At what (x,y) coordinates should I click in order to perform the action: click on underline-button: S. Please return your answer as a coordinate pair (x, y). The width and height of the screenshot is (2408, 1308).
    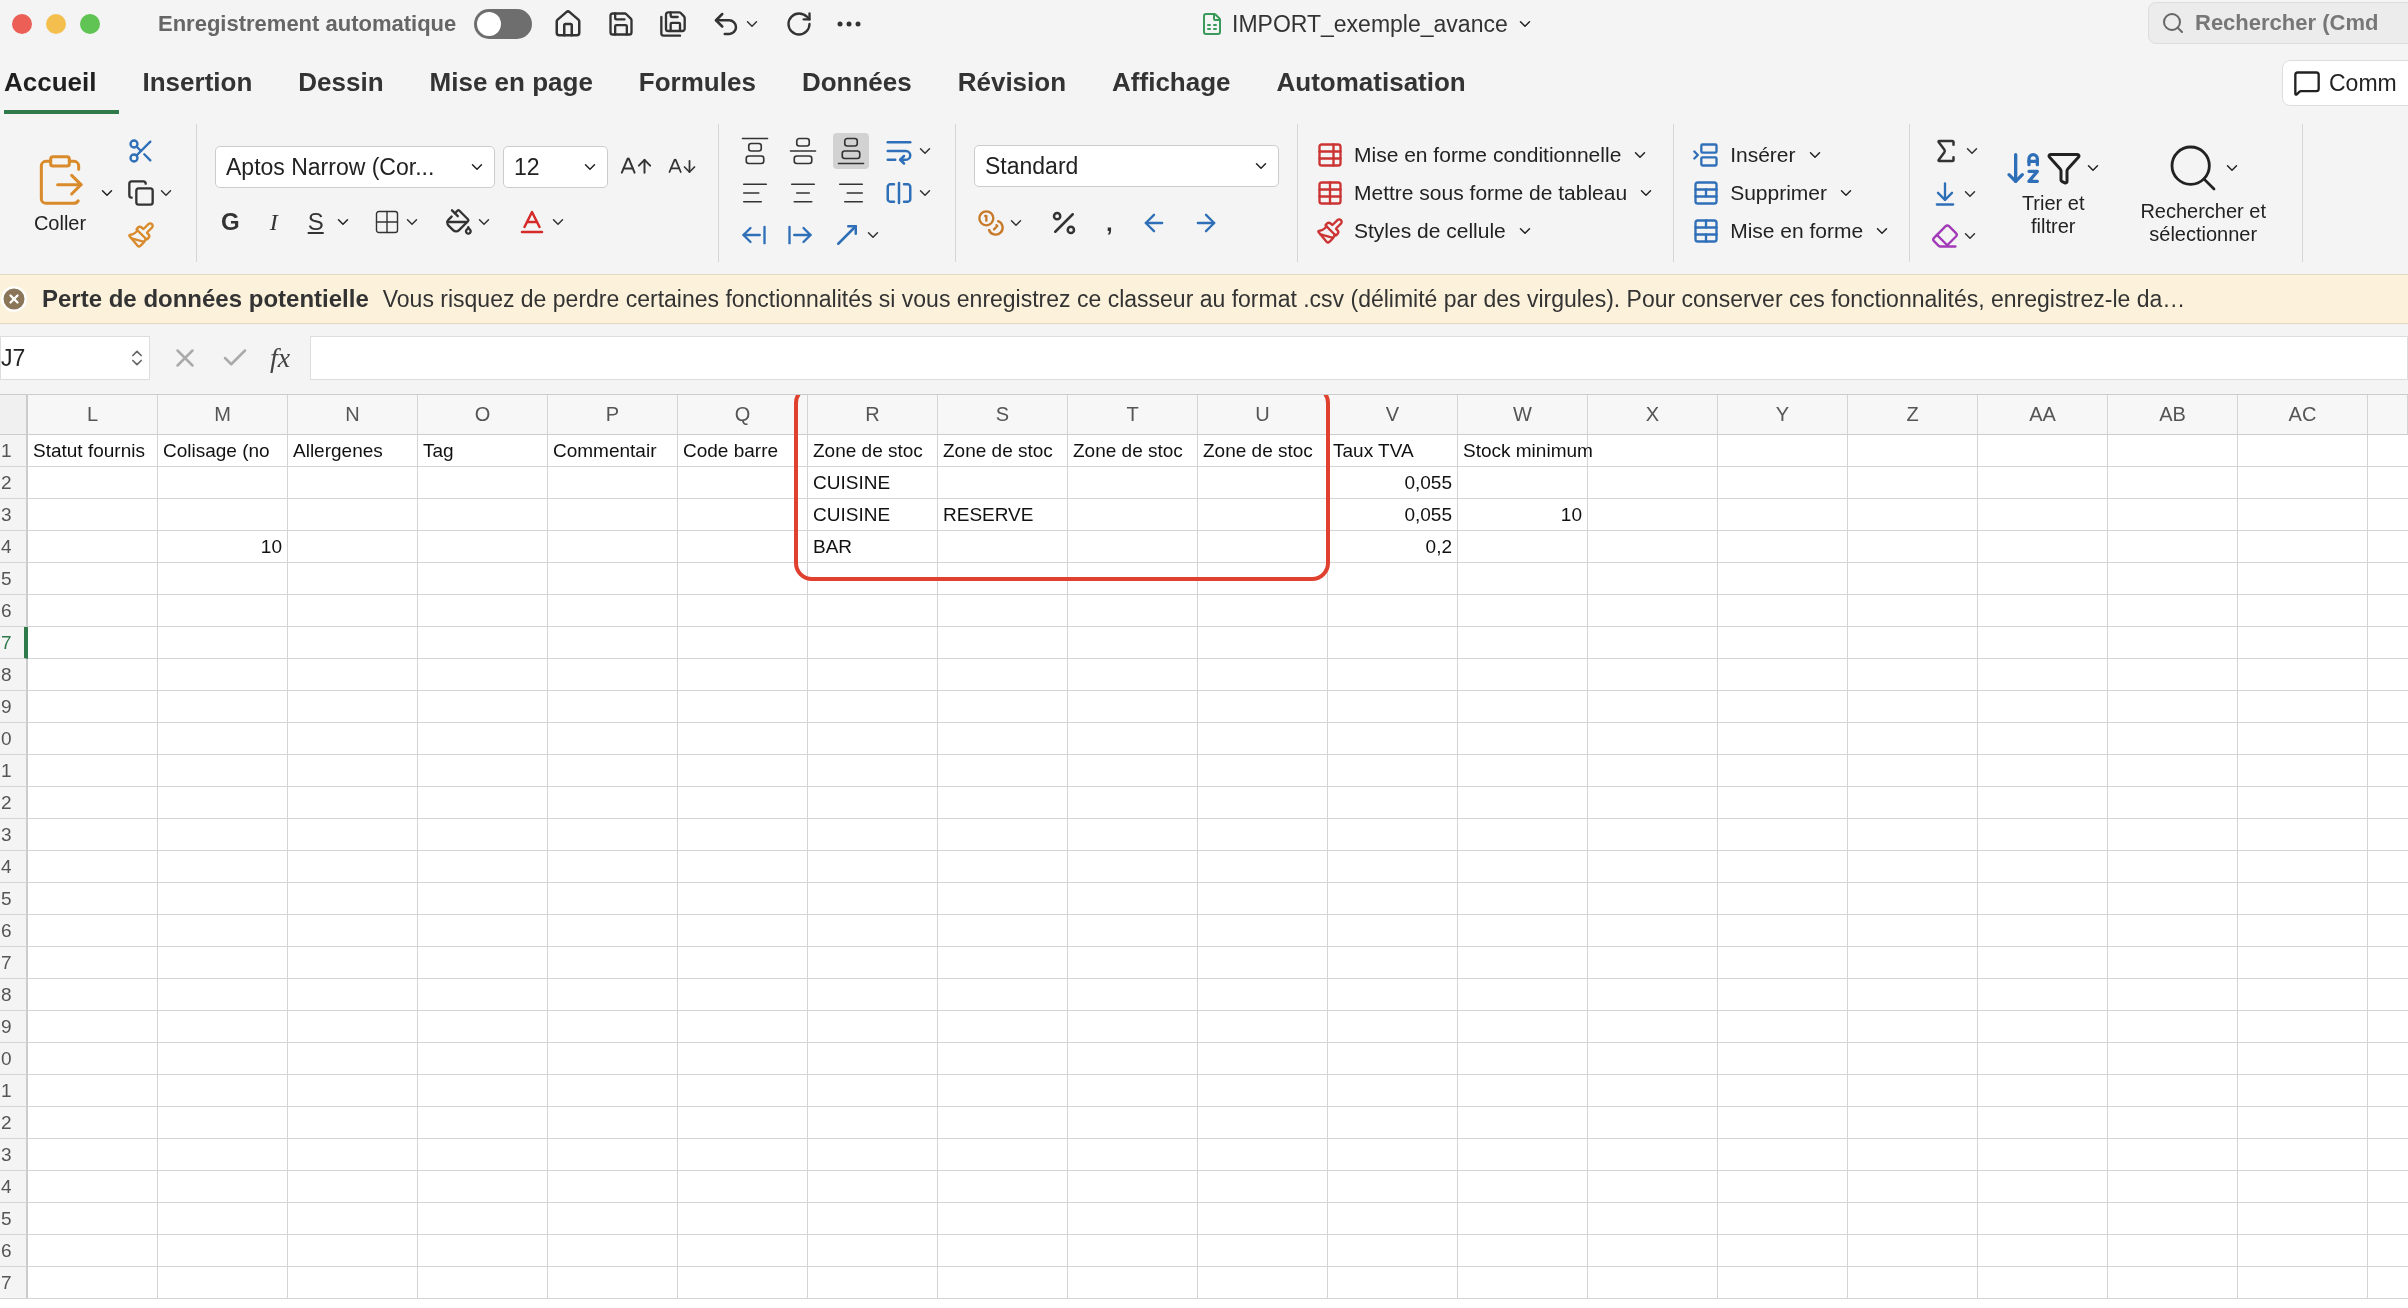
    Looking at the image, I should click on (315, 222).